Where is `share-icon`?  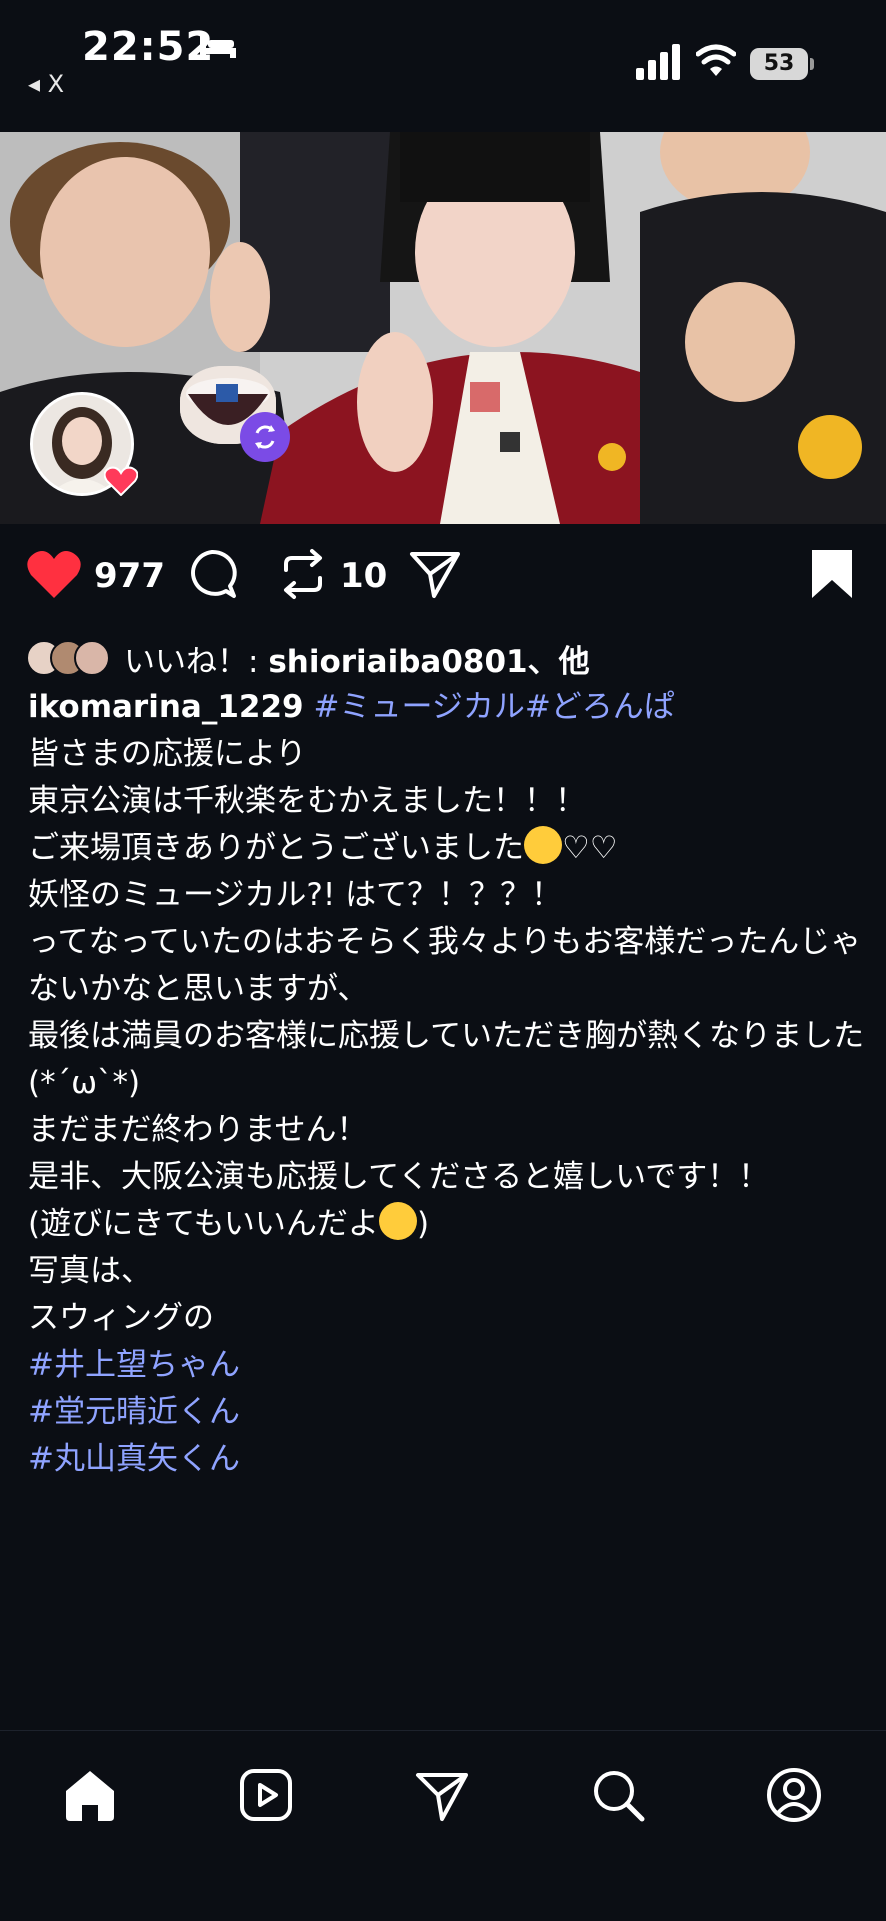
share-icon is located at coordinates (435, 574).